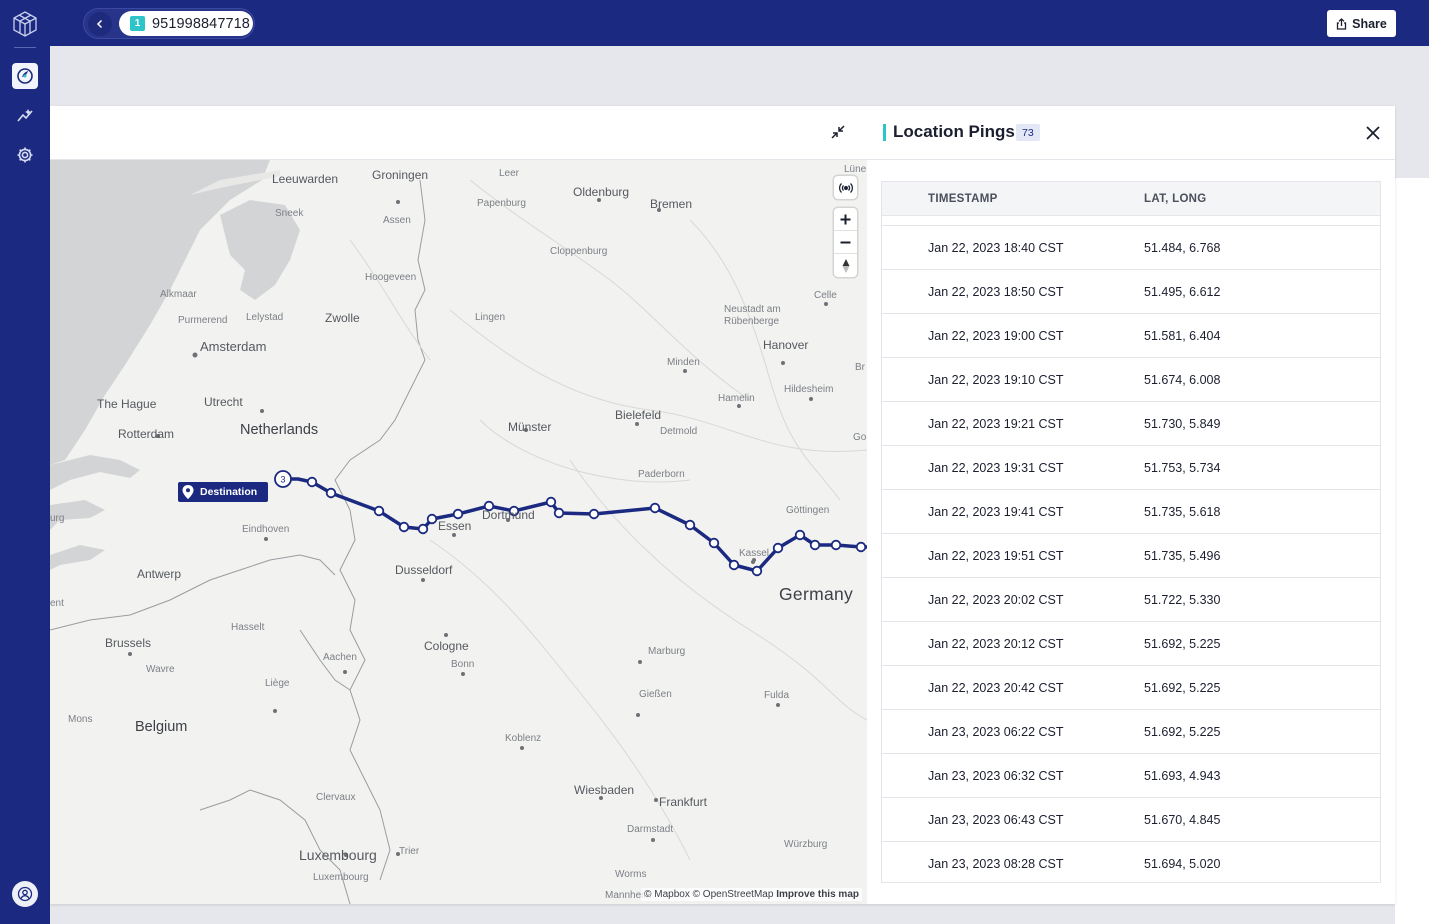  I want to click on table-row: Jan 23, 2023 06:22 CST 51.692, 5.225, so click(1131, 731).